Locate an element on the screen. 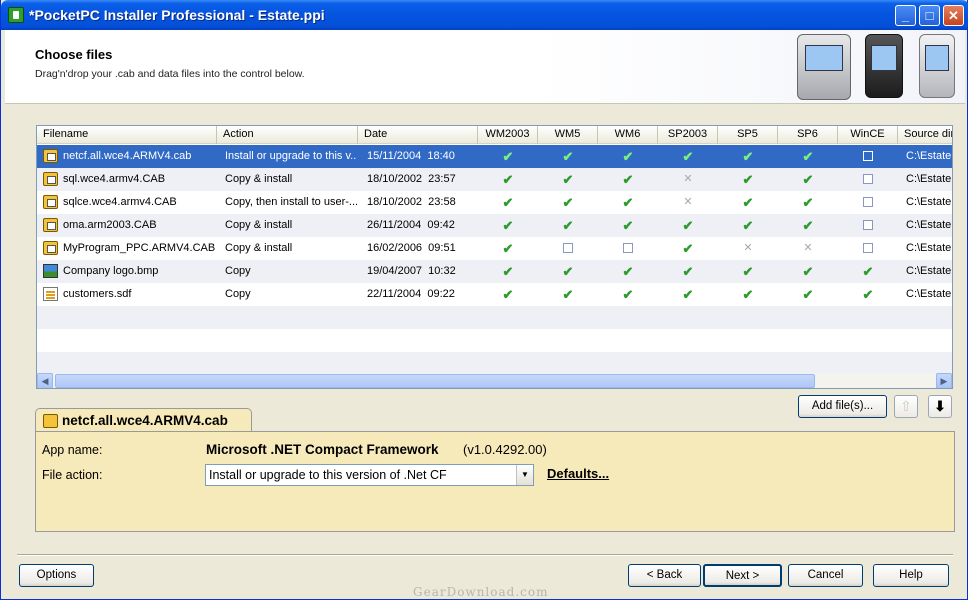 Image resolution: width=968 pixels, height=600 pixels. column-wm2003: WM2003 is located at coordinates (508, 135).